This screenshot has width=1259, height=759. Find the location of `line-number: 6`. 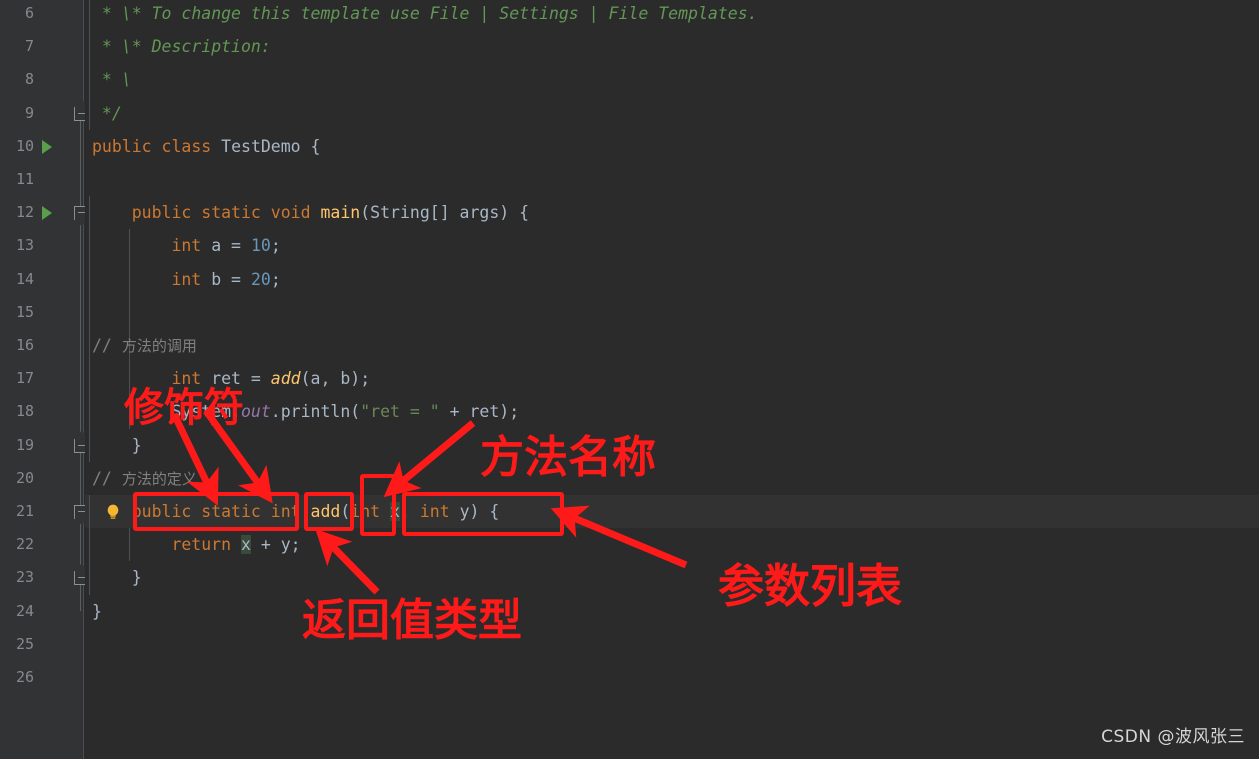

line-number: 6 is located at coordinates (29, 13).